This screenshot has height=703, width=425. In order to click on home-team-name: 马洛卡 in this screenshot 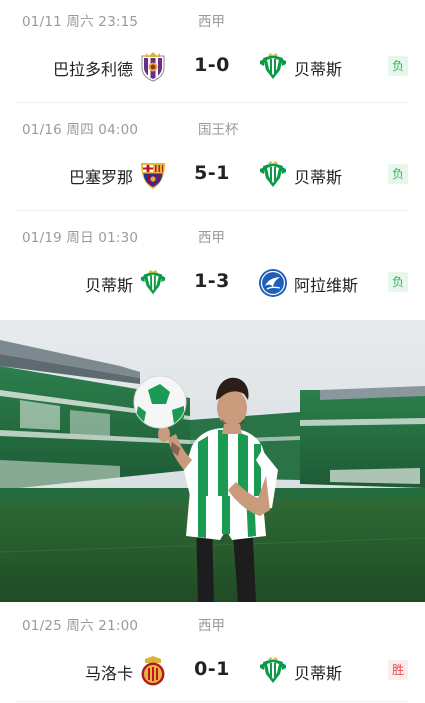, I will do `click(108, 673)`.